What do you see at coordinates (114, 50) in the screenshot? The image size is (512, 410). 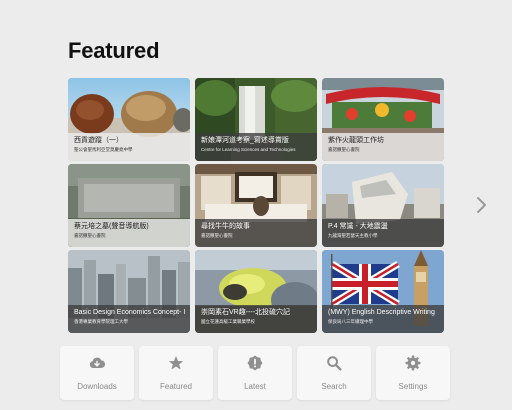 I see `page-title: Featured` at bounding box center [114, 50].